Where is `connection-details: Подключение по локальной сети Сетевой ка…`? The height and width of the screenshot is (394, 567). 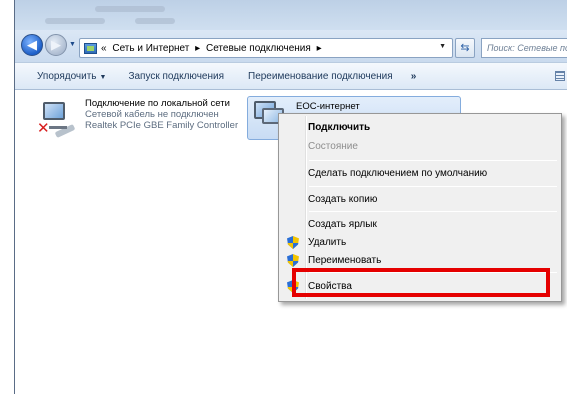
connection-details: Подключение по локальной сети Сетевой ка… is located at coordinates (161, 118).